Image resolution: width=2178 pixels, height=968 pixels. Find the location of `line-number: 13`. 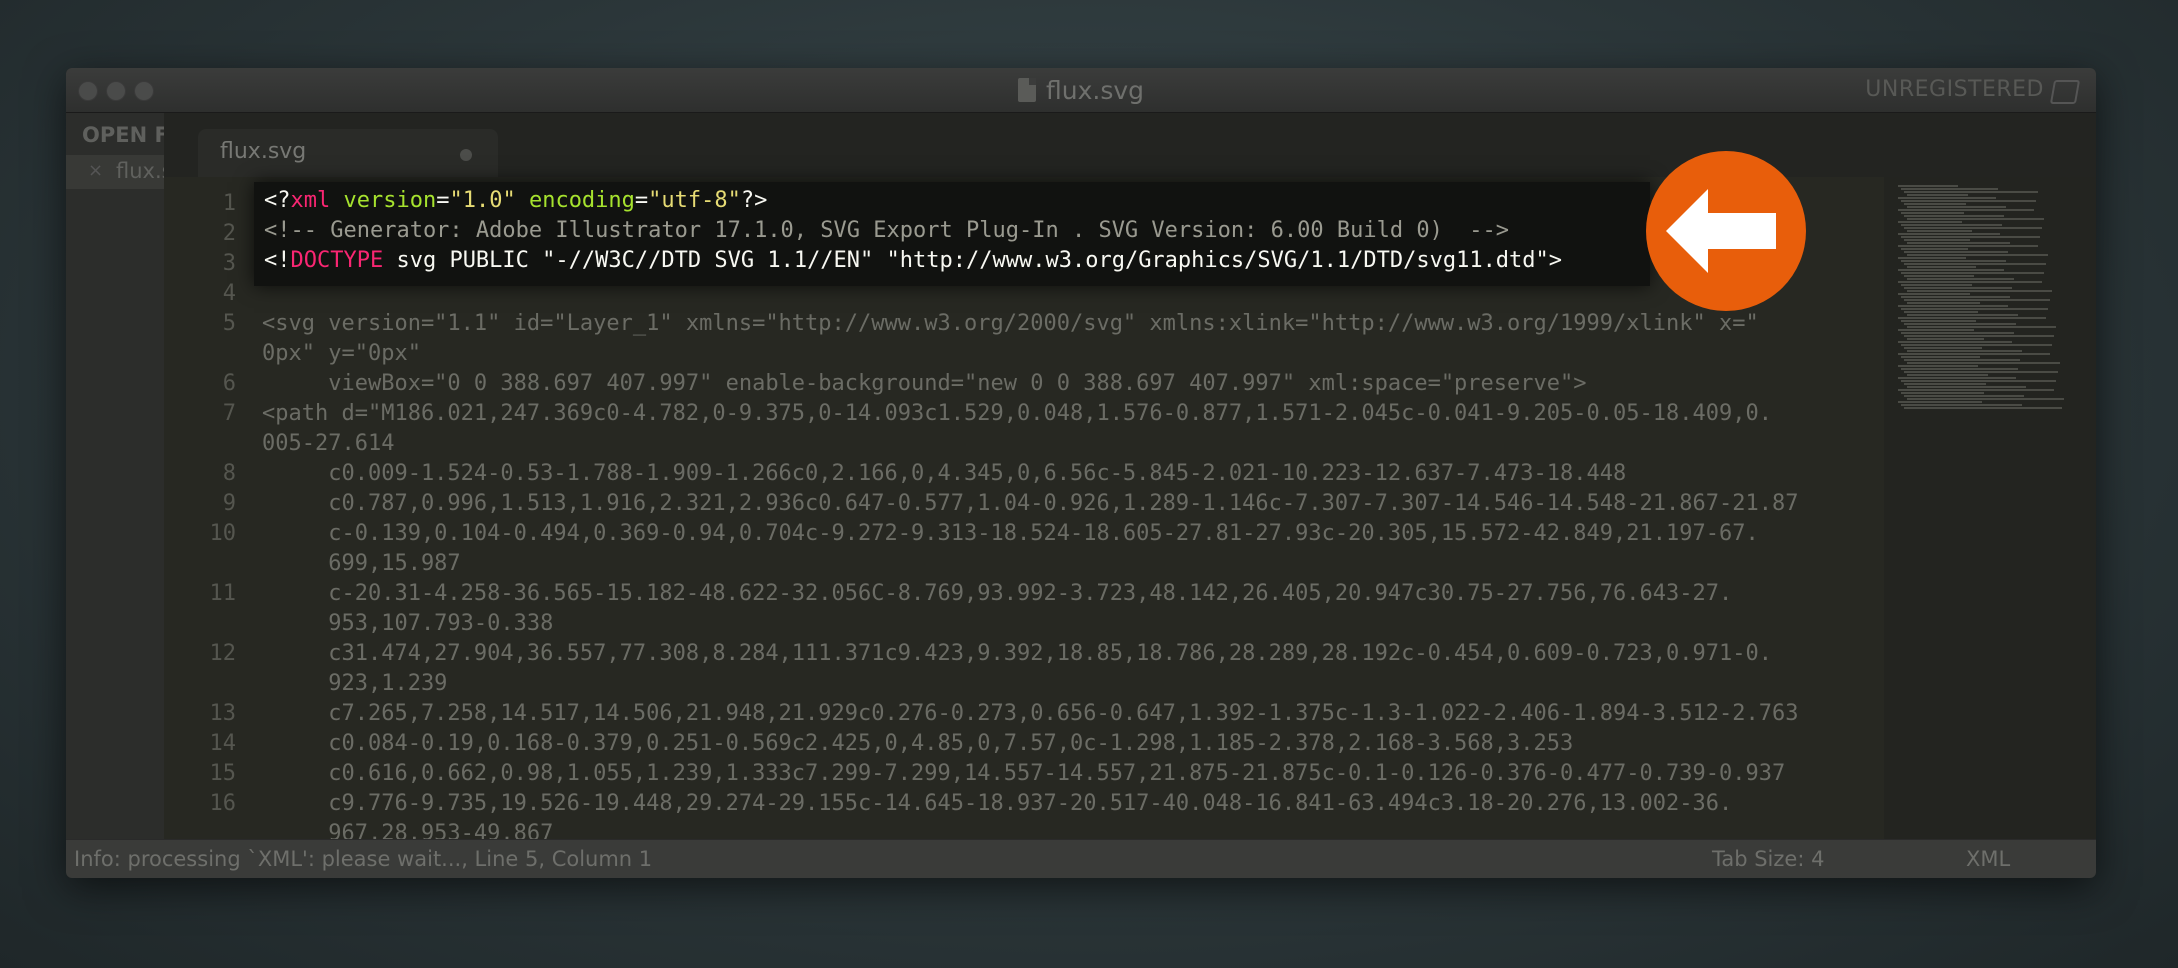

line-number: 13 is located at coordinates (223, 713).